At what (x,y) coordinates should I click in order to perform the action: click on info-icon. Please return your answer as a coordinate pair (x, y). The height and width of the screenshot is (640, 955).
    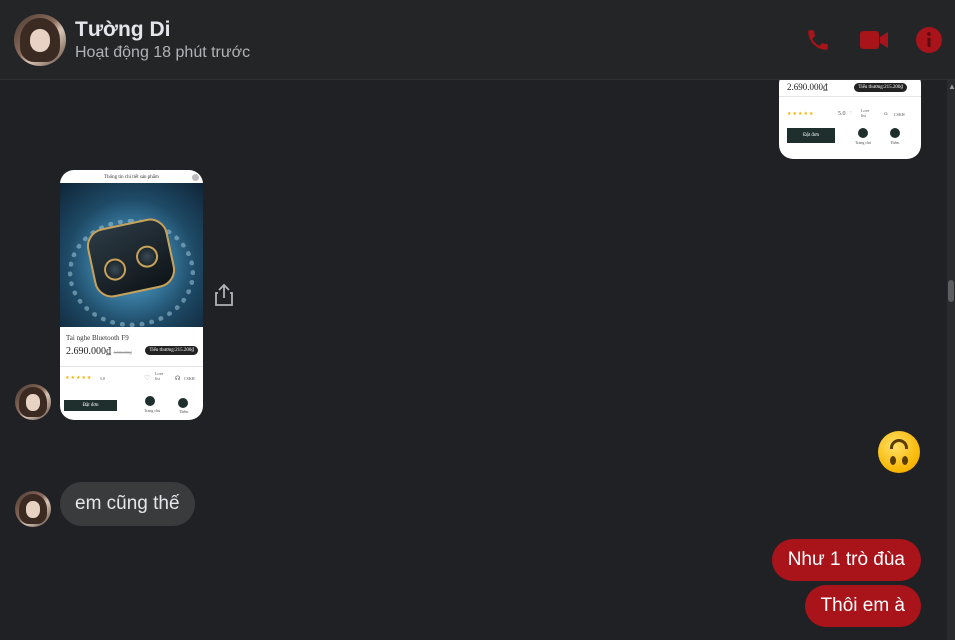
    Looking at the image, I should click on (929, 40).